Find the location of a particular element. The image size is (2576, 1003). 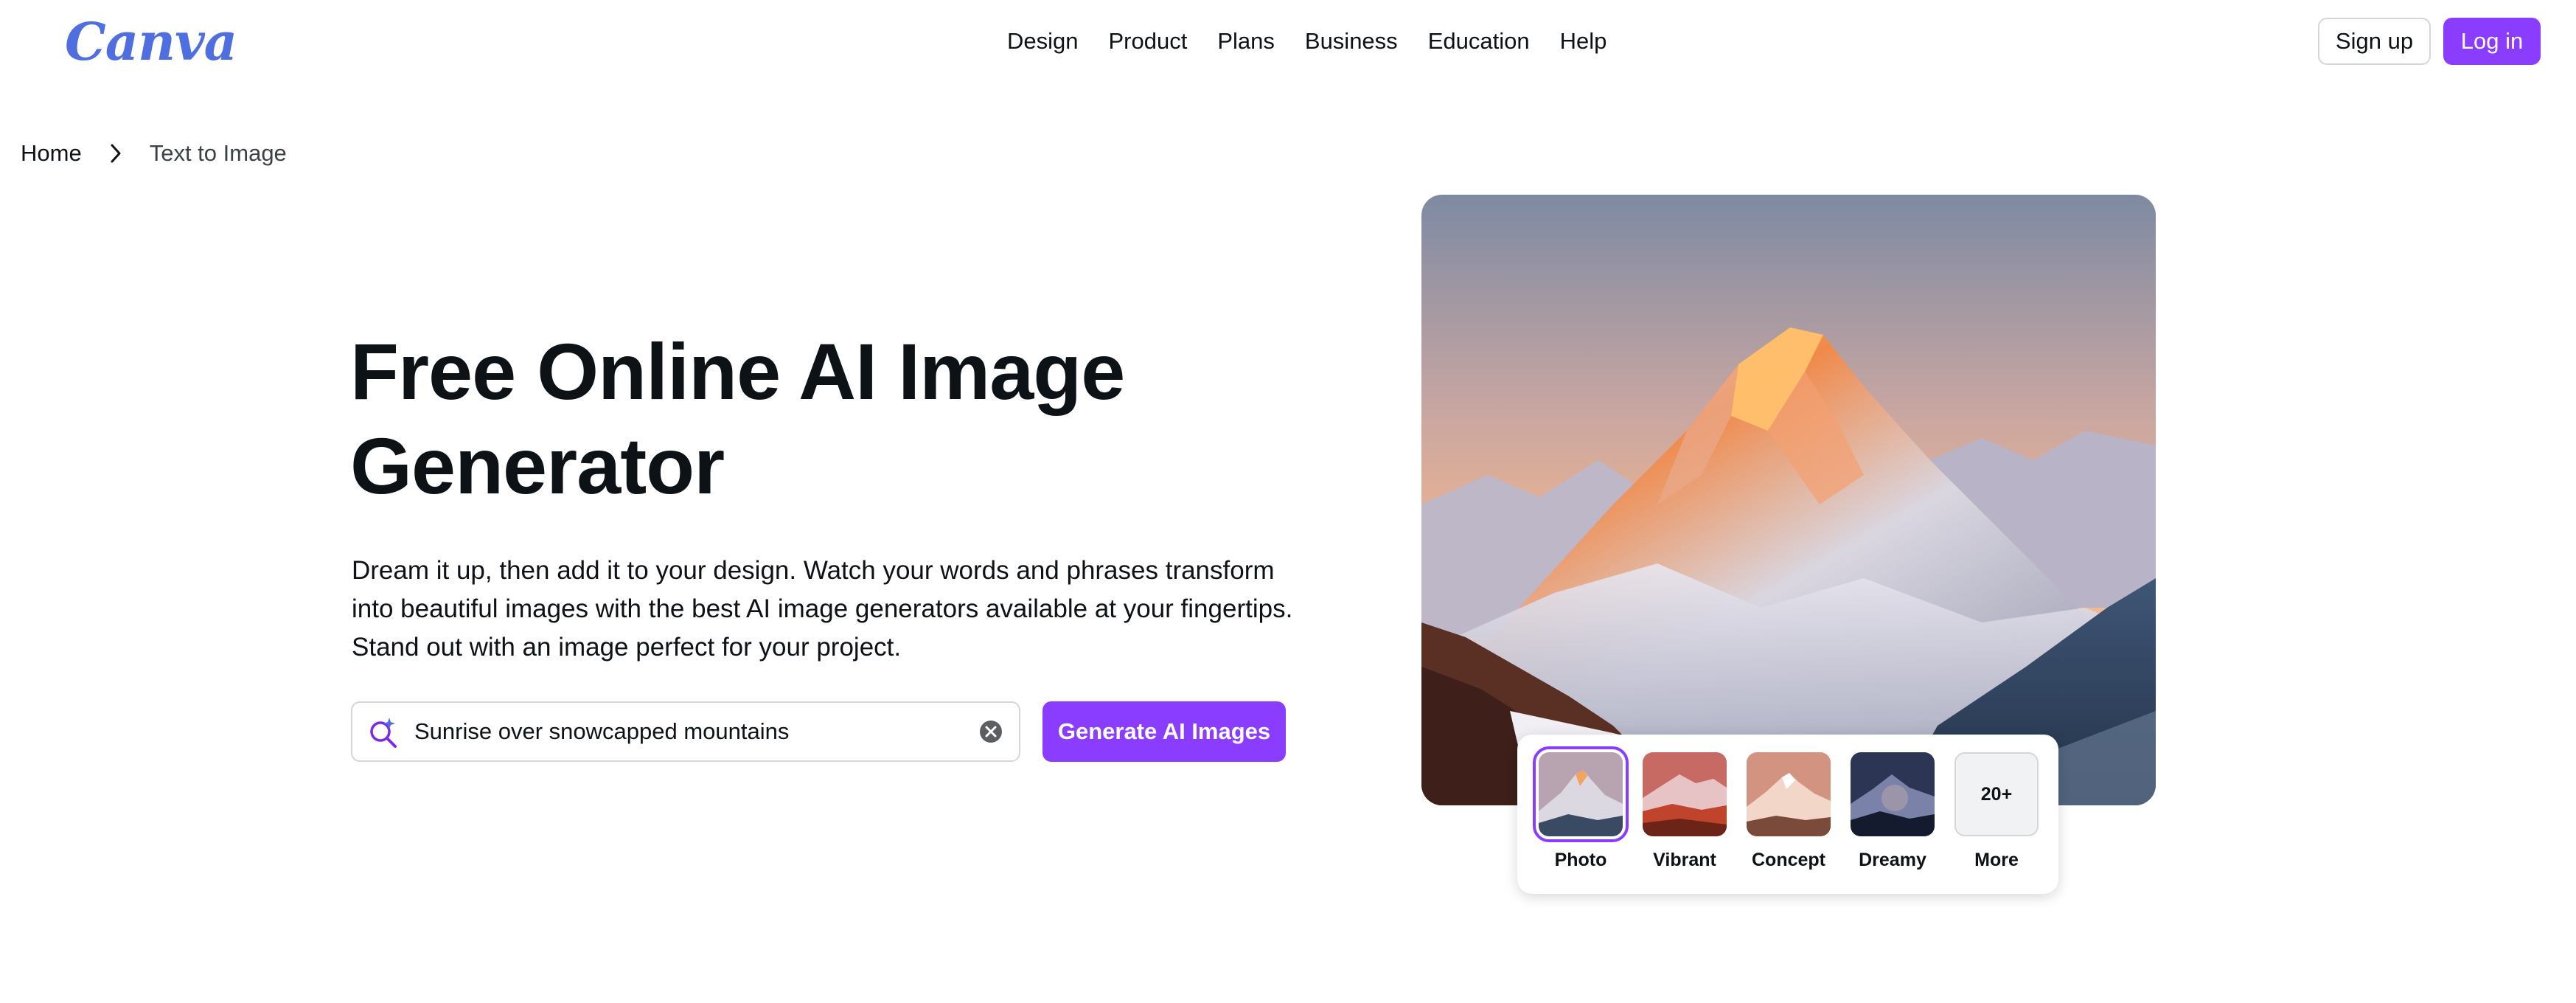

breadcrumb-home-link: Home is located at coordinates (52, 153).